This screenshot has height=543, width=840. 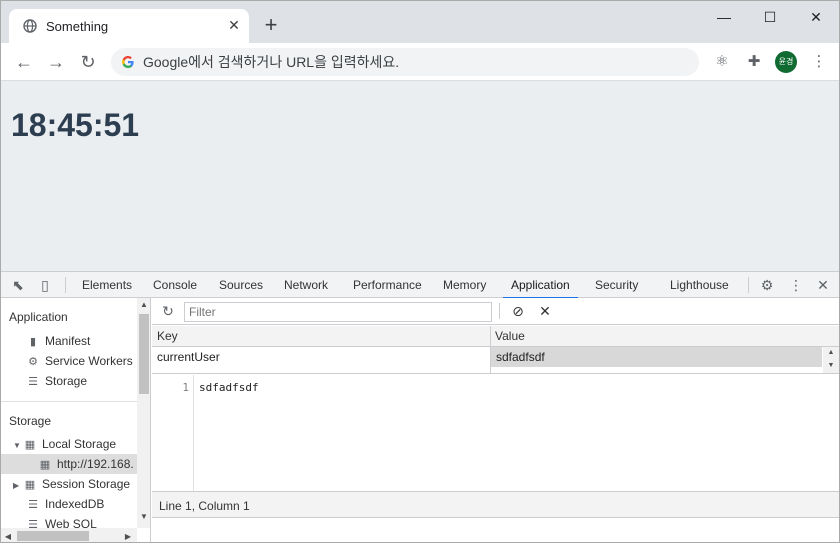 What do you see at coordinates (518, 311) in the screenshot?
I see `clear-all-icon: ⊘` at bounding box center [518, 311].